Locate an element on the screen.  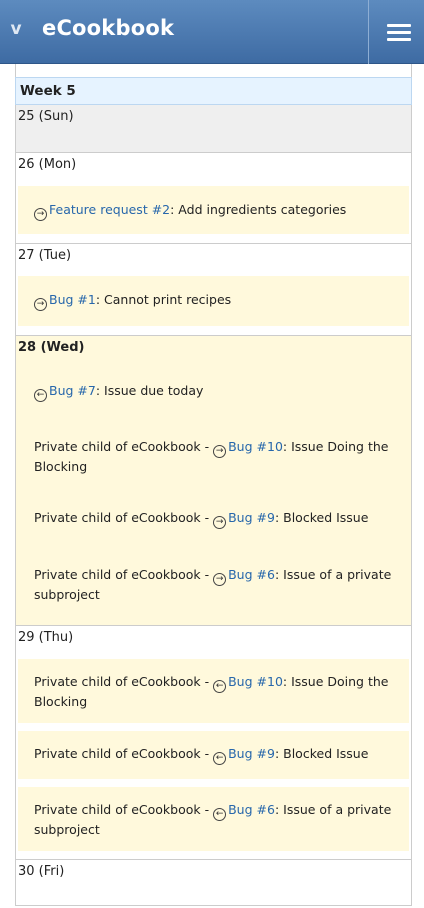
day-cell-tue: 27 (Tue) → Bug #1: Cannot print recipes is located at coordinates (213, 290).